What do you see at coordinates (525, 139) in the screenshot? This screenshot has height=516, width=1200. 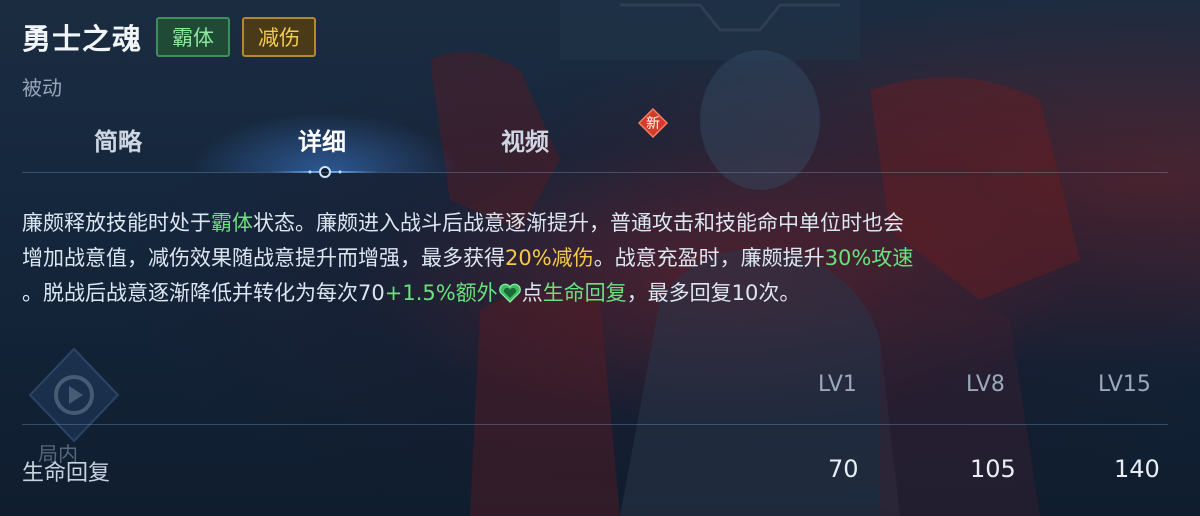 I see `tab-video: 视频` at bounding box center [525, 139].